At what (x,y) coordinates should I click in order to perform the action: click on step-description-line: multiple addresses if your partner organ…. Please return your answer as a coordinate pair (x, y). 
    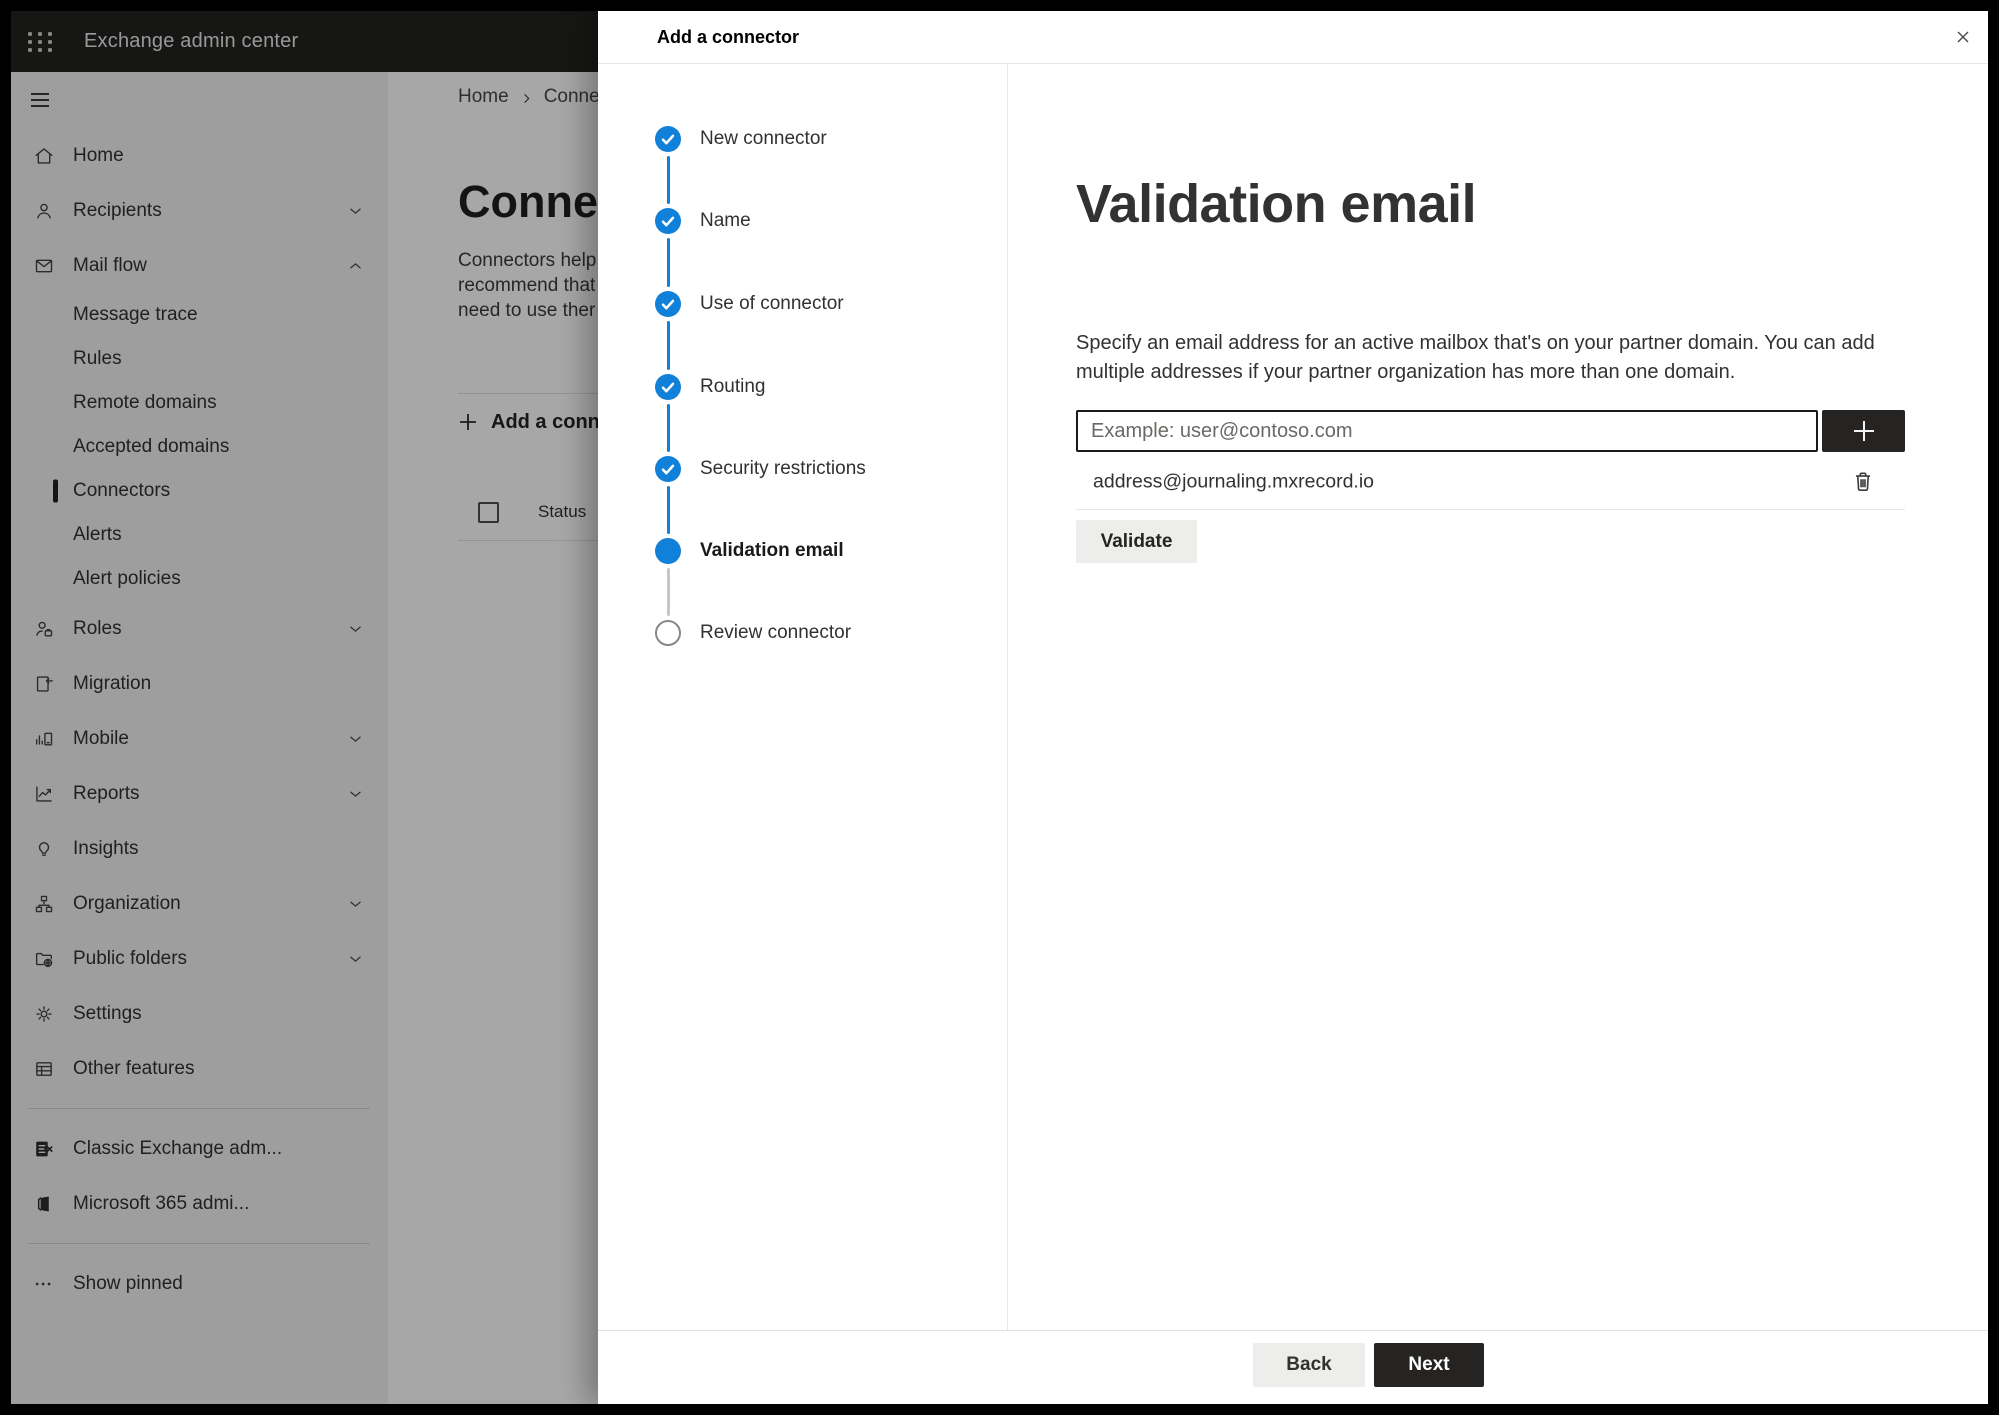
    Looking at the image, I should click on (1406, 372).